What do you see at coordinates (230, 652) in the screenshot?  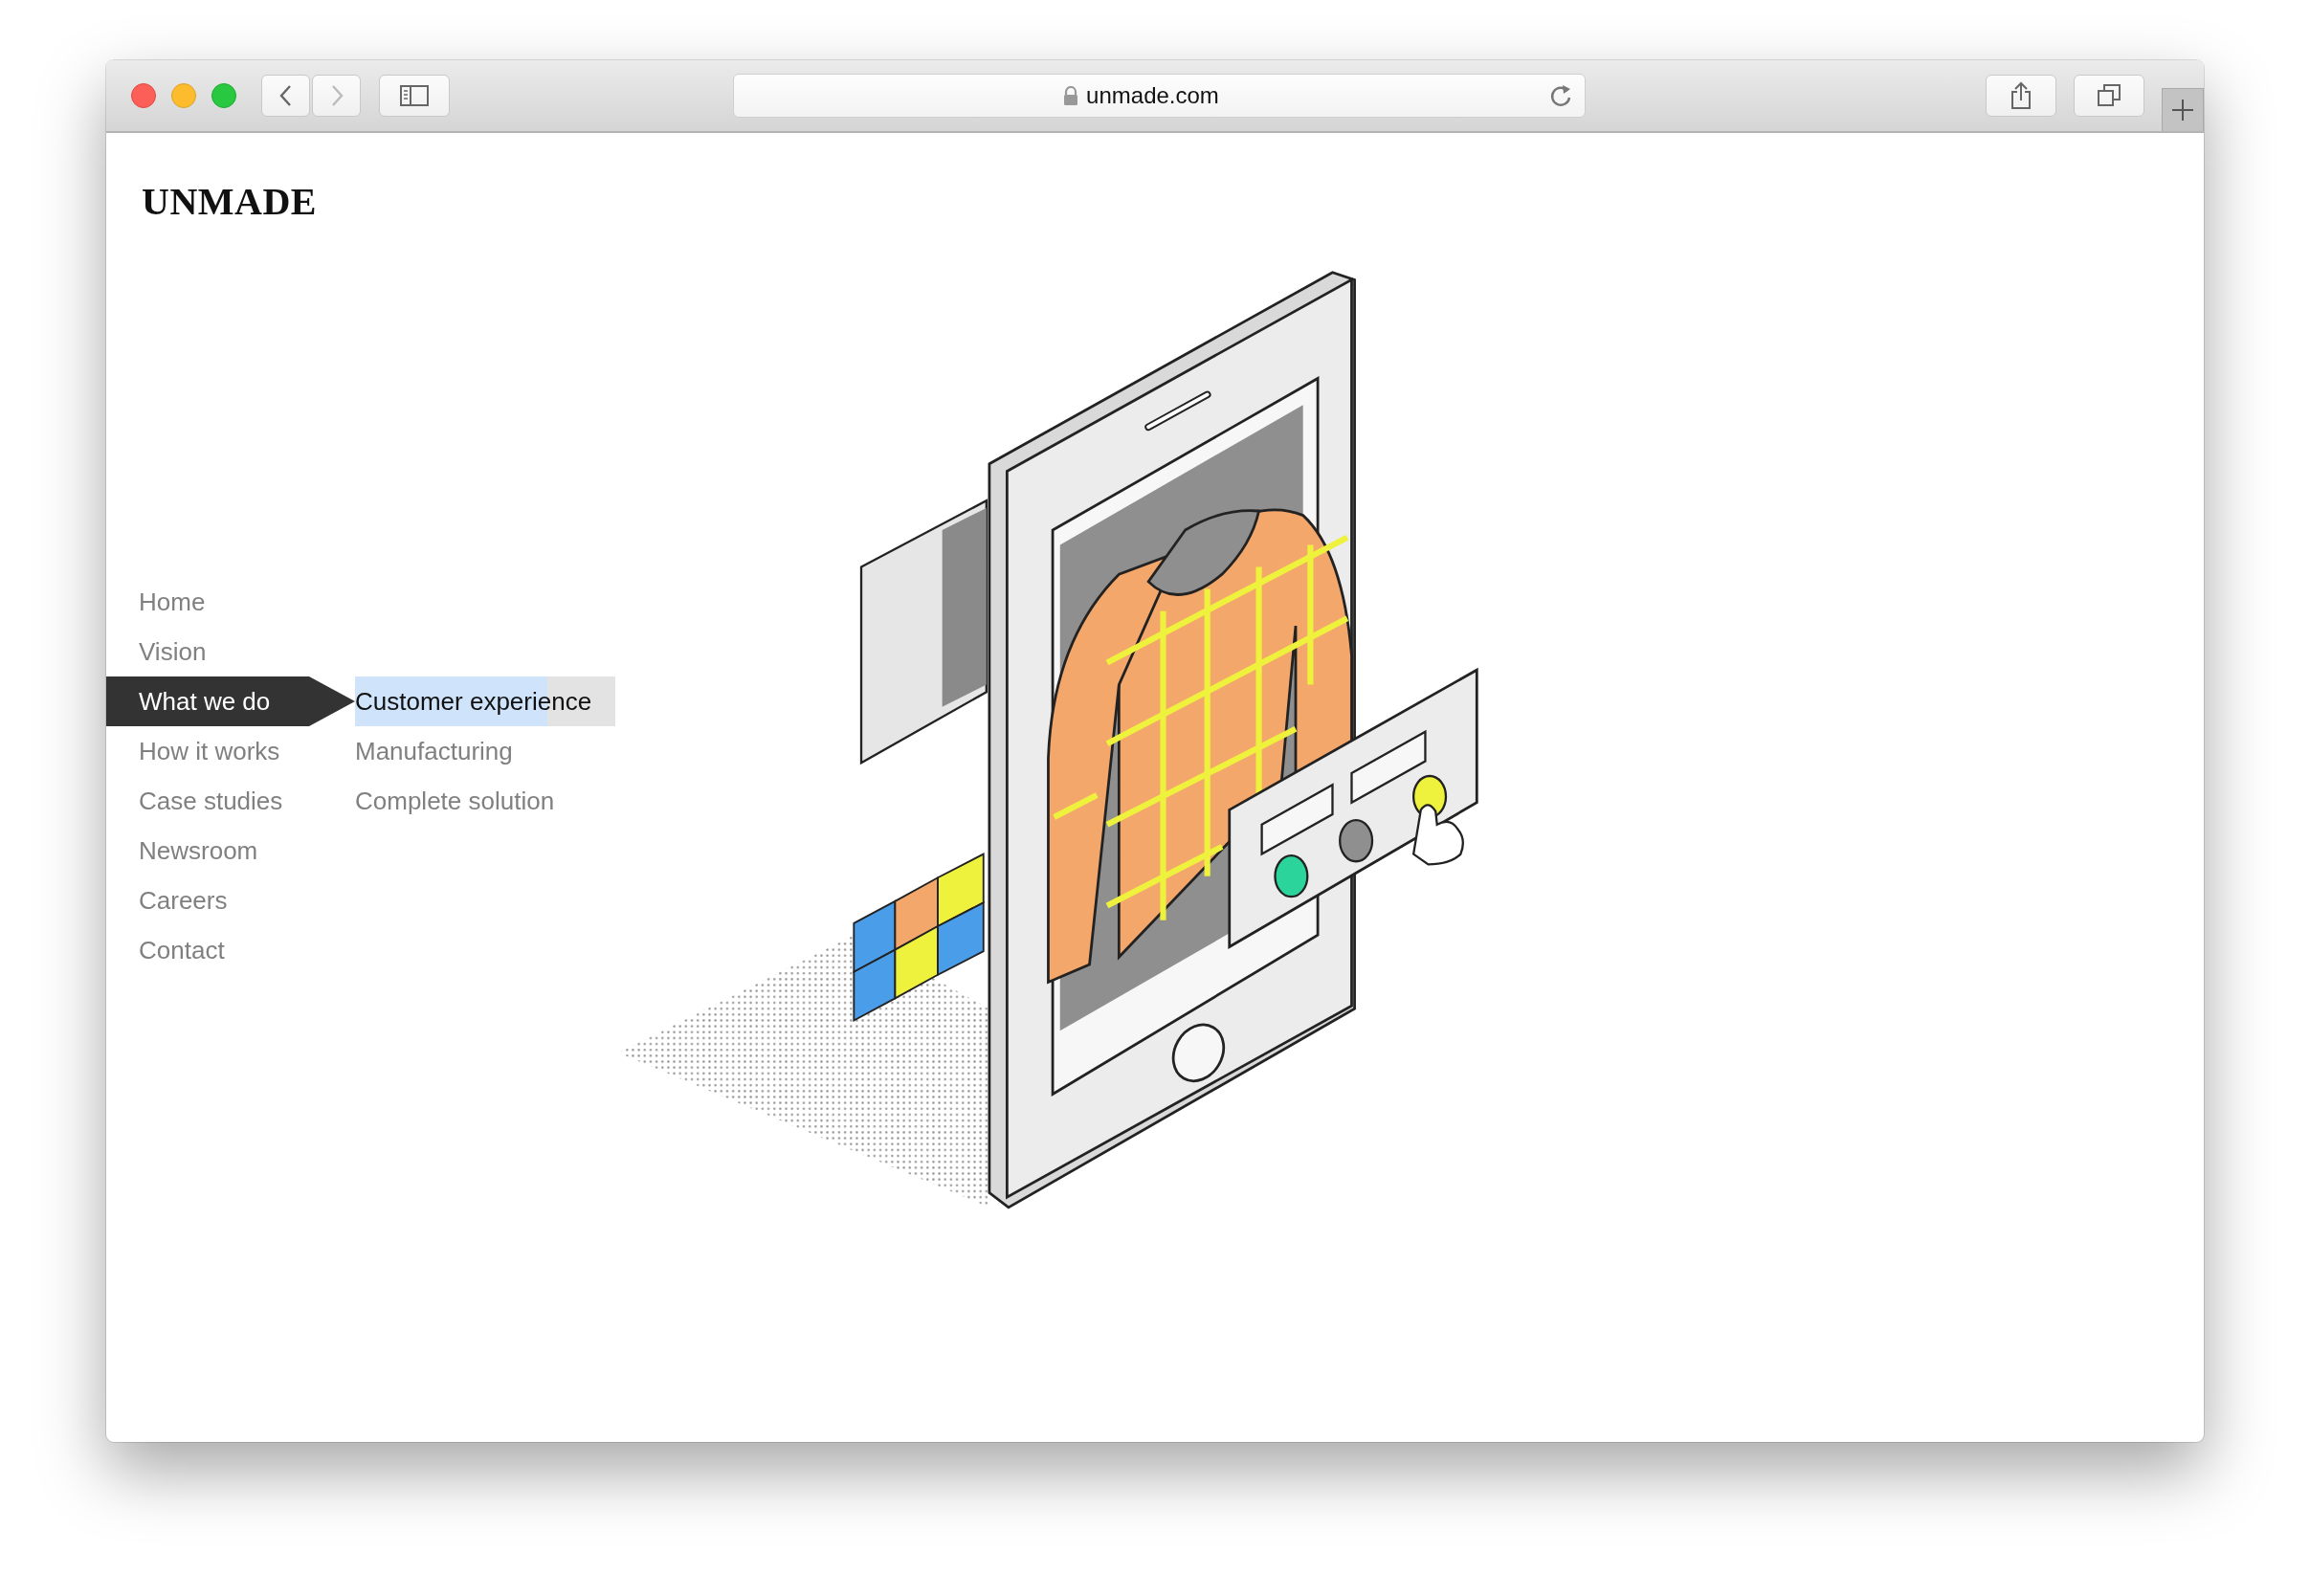 I see `nav-item: Vision` at bounding box center [230, 652].